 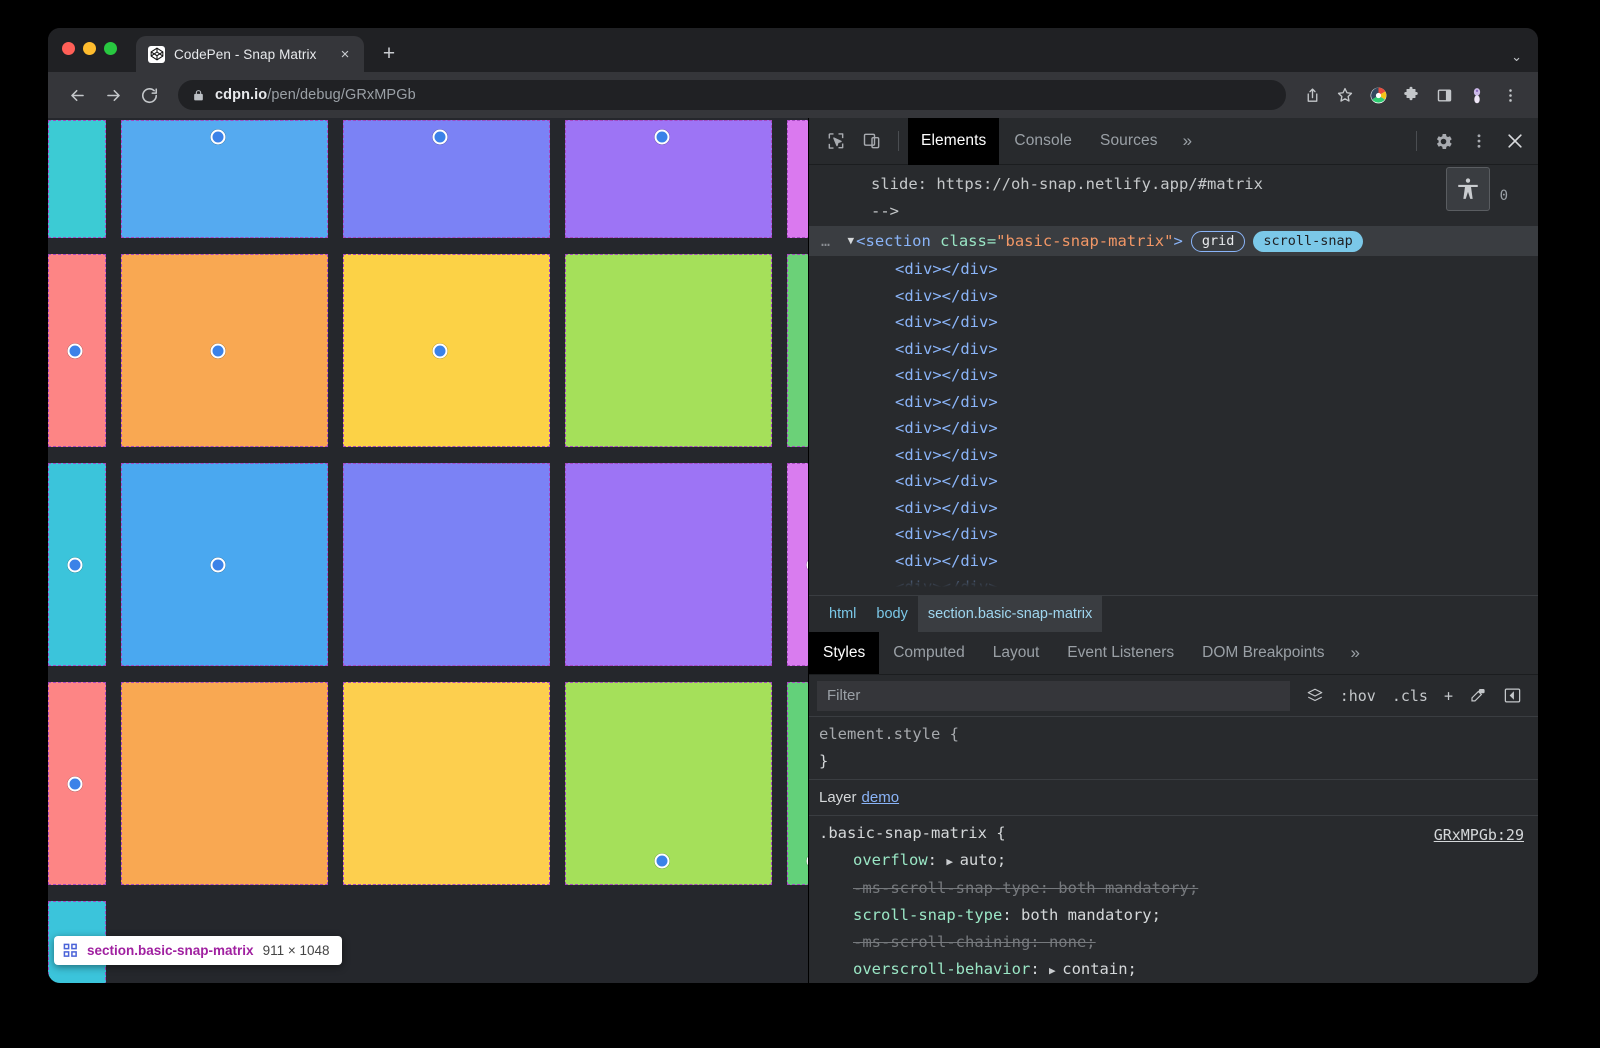 I want to click on more-sidebar-tabs-icon: », so click(x=1354, y=653).